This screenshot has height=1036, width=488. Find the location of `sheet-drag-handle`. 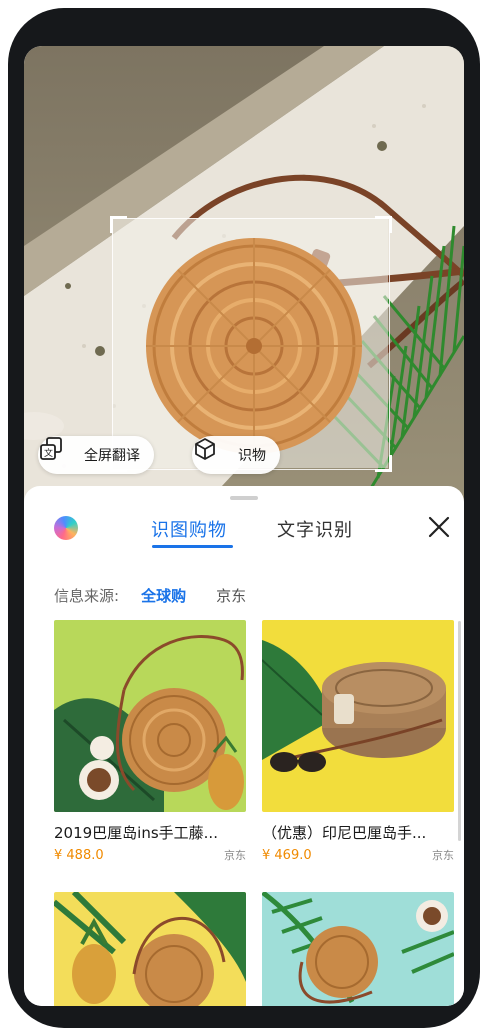

sheet-drag-handle is located at coordinates (244, 498).